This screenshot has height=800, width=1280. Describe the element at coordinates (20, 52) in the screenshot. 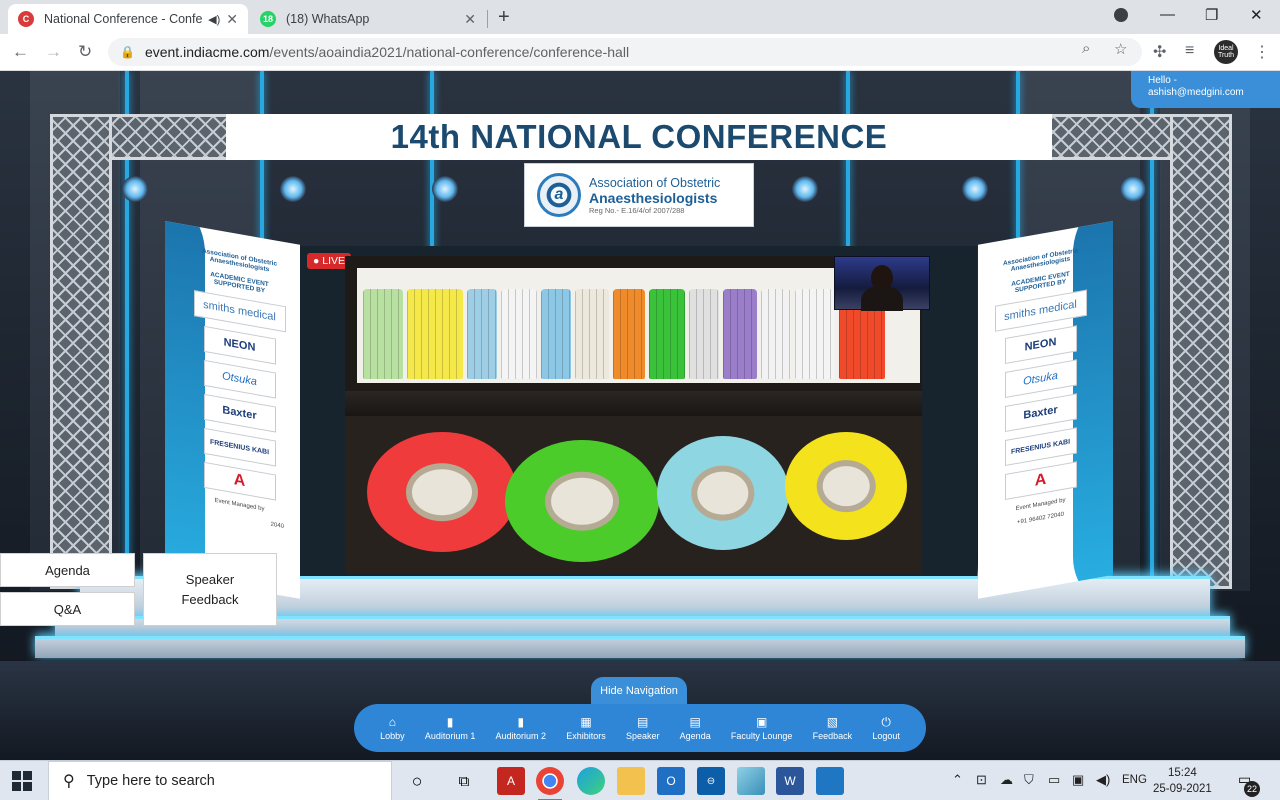

I see `back-icon: ←` at that location.